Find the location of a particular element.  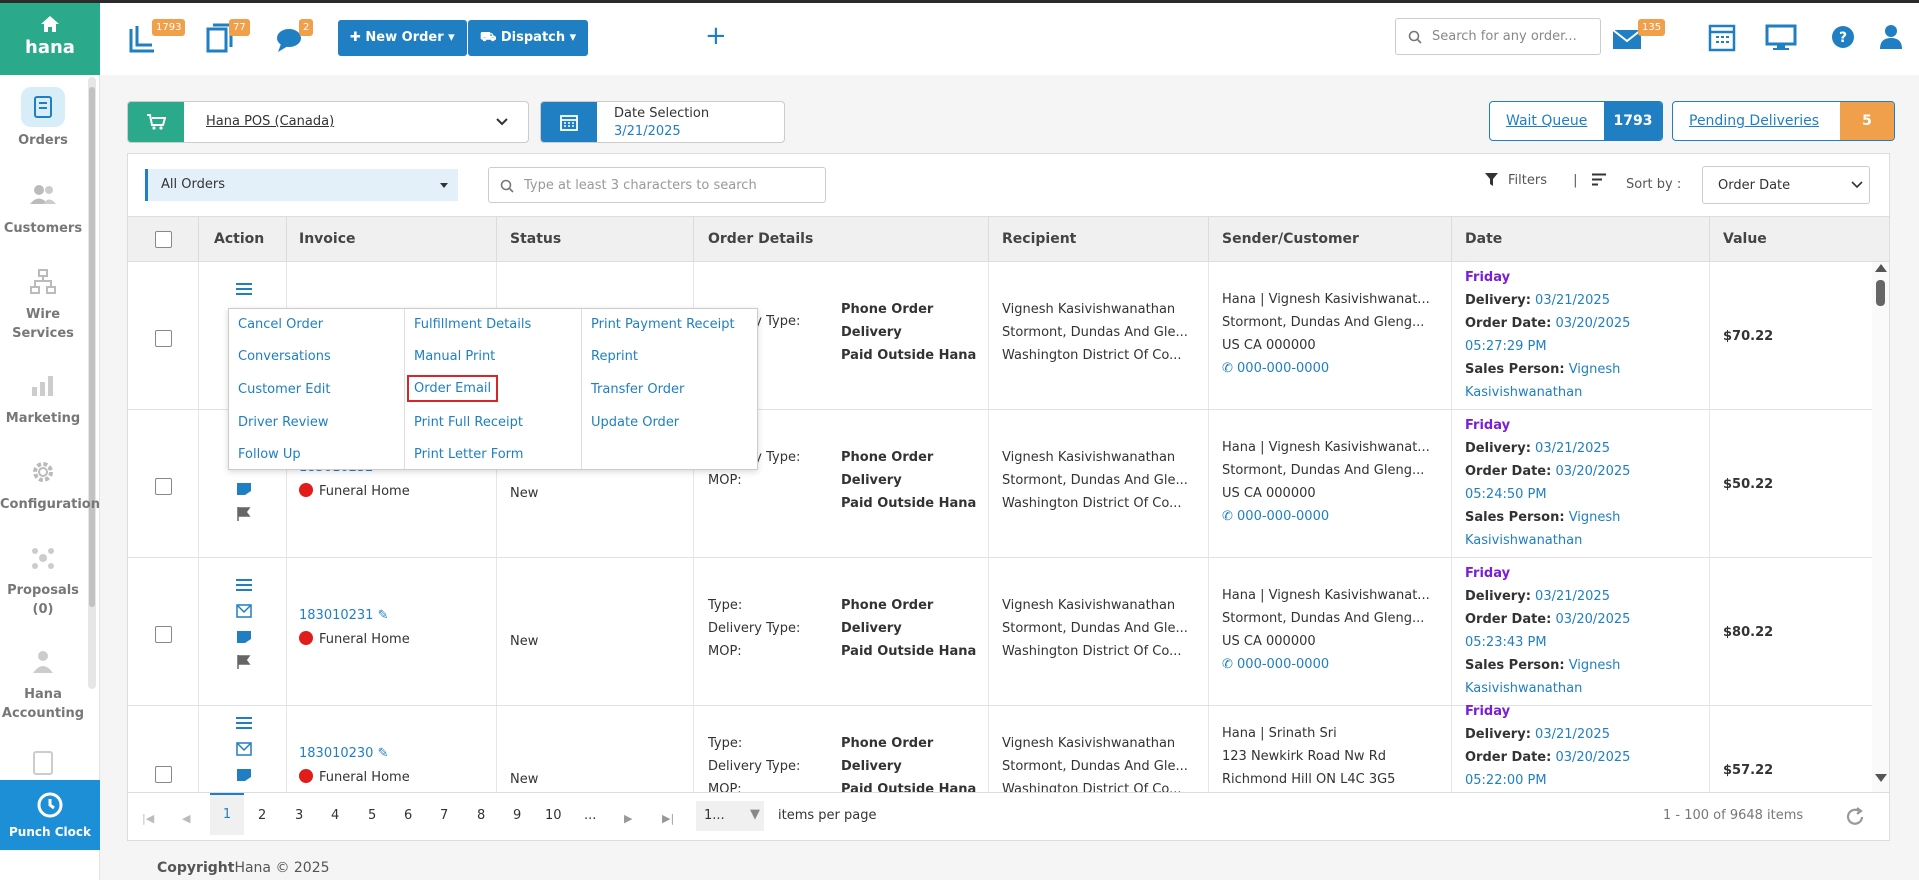

last-page-icon: ▶| is located at coordinates (668, 818).